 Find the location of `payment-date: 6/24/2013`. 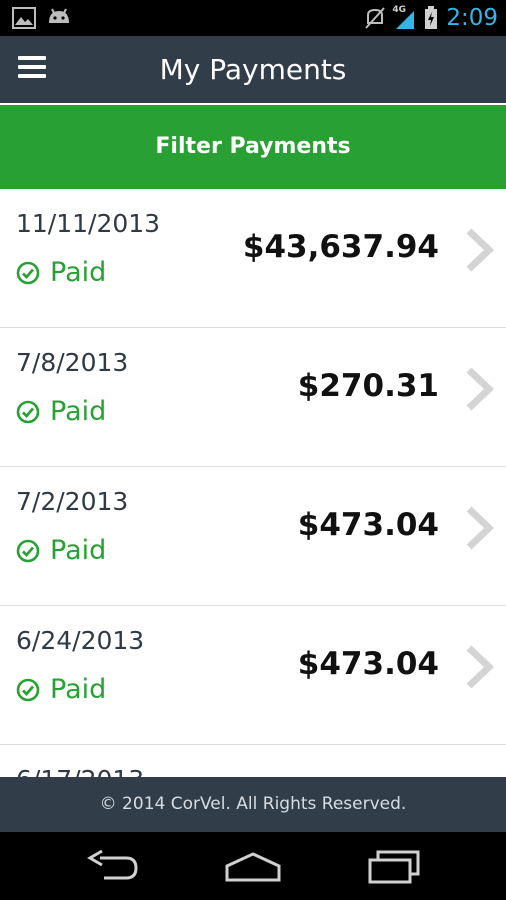

payment-date: 6/24/2013 is located at coordinates (80, 640).